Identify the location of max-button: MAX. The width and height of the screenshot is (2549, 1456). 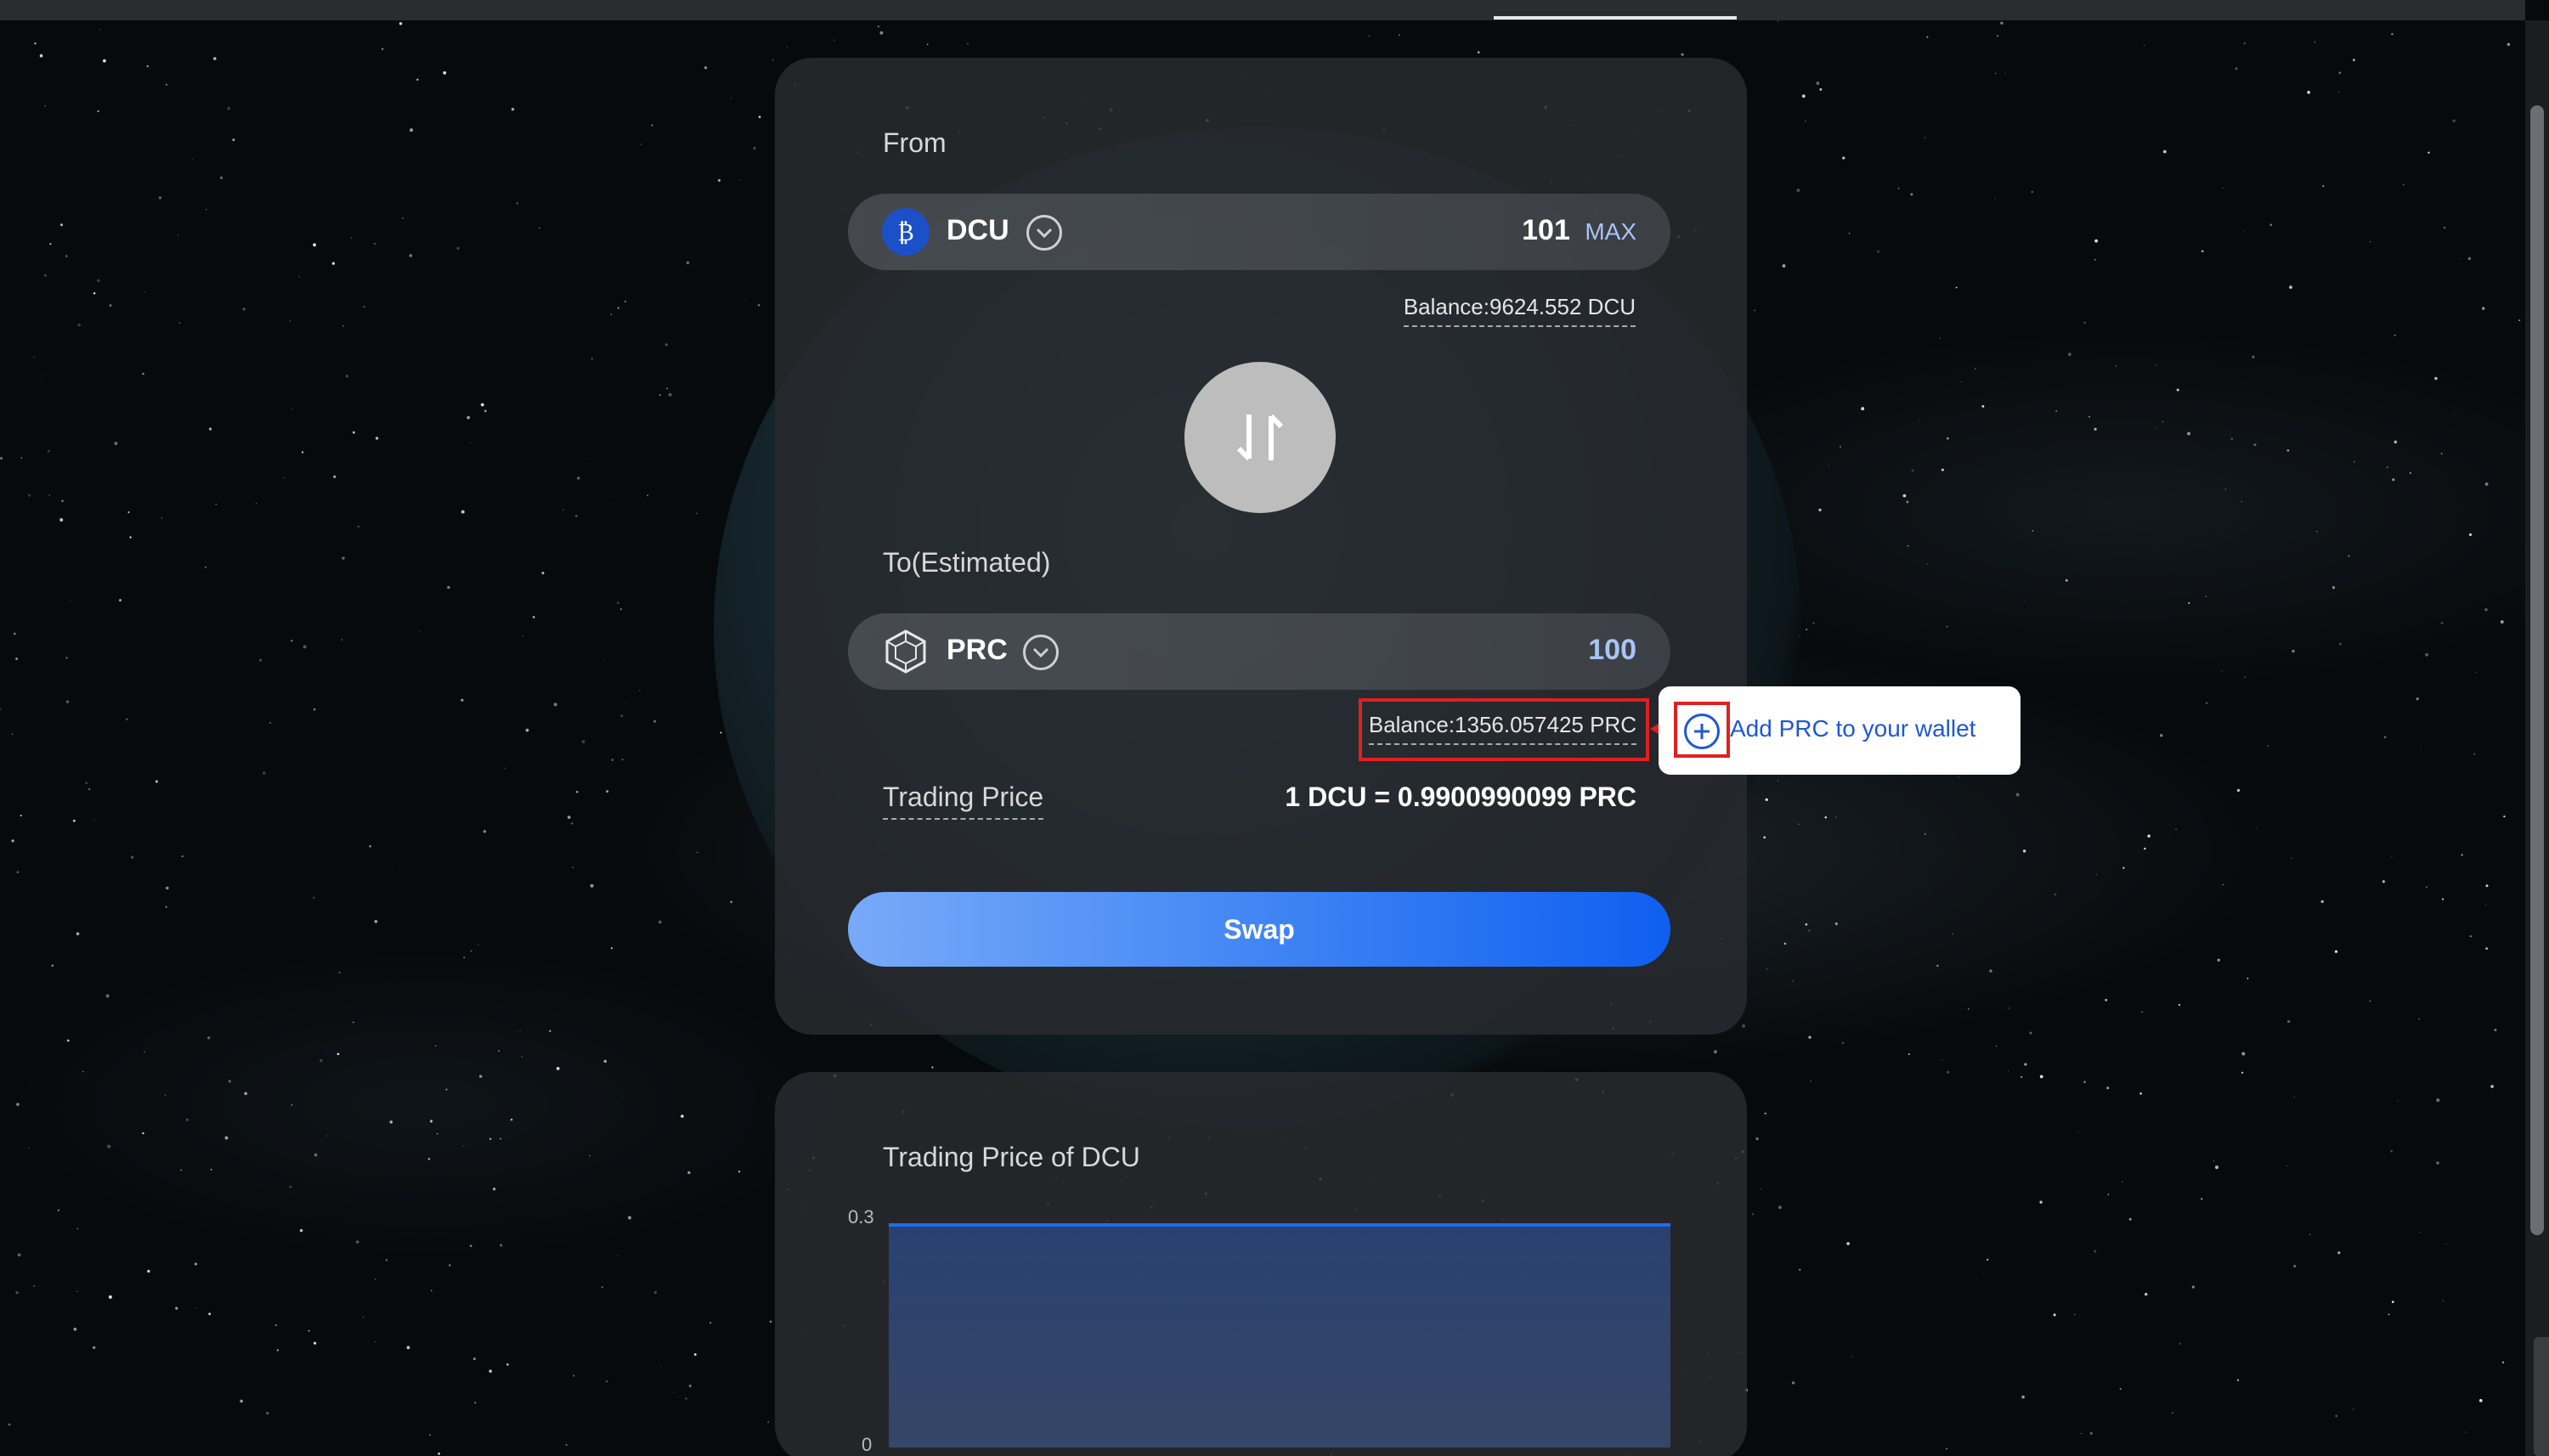
(1610, 232).